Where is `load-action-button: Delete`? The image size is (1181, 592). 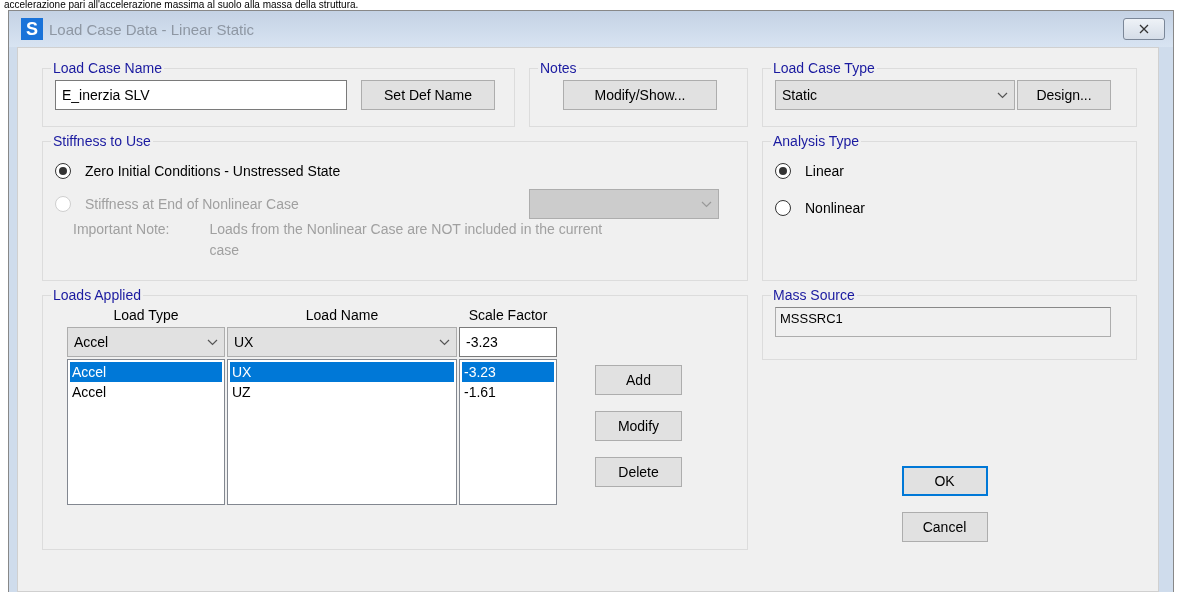
load-action-button: Delete is located at coordinates (638, 472).